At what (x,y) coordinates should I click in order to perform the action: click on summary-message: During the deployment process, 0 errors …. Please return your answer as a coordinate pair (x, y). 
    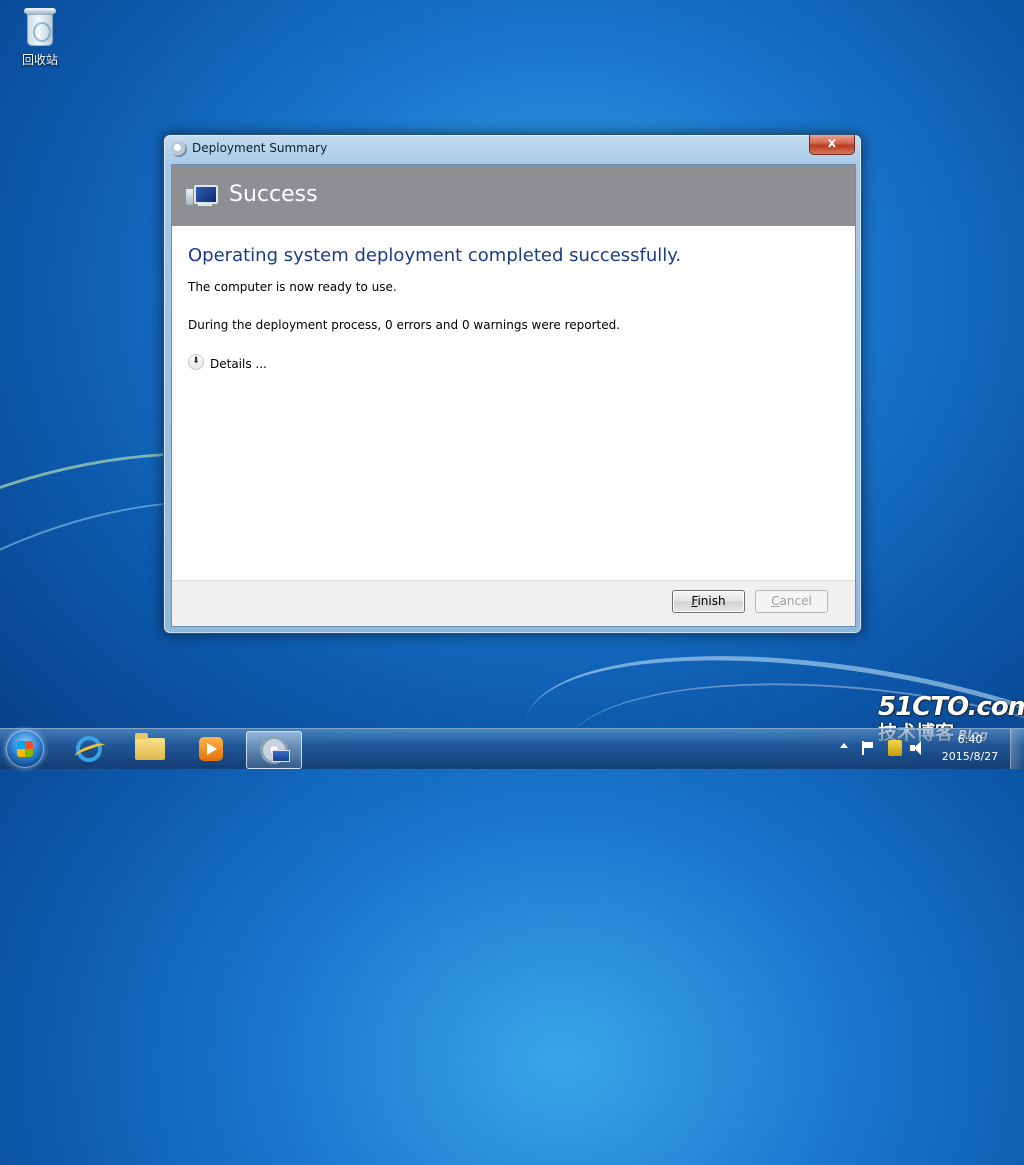
    Looking at the image, I should click on (404, 325).